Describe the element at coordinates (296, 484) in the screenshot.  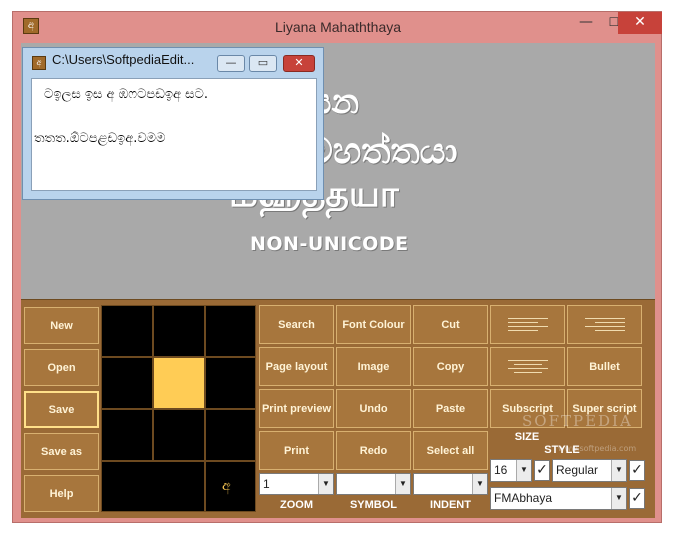
I see `zoom-select: 1 ▼` at that location.